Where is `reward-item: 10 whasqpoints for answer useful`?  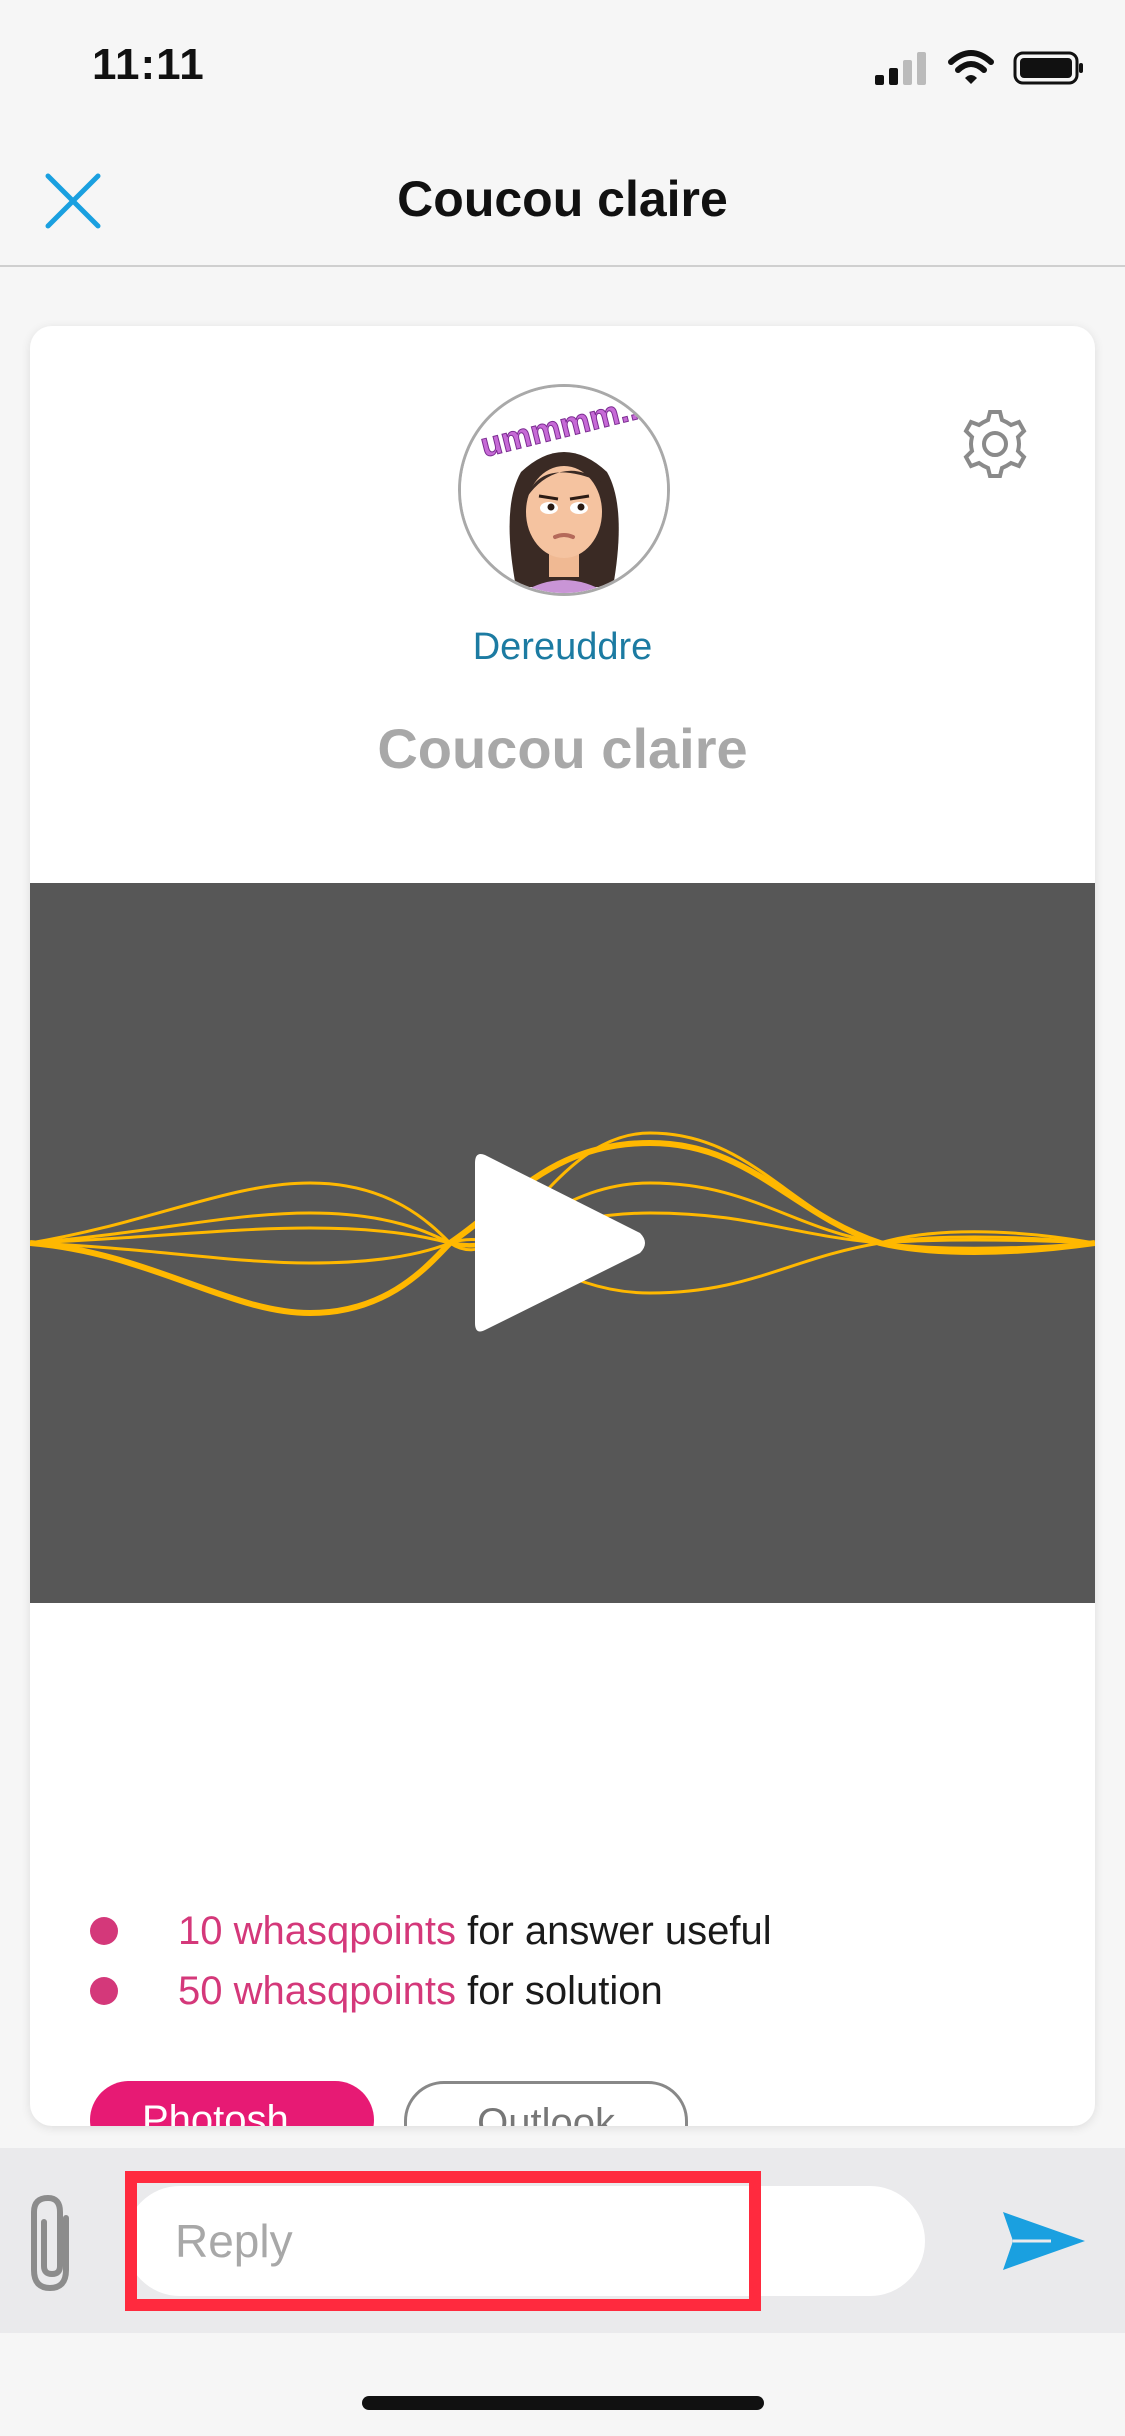 reward-item: 10 whasqpoints for answer useful is located at coordinates (431, 1931).